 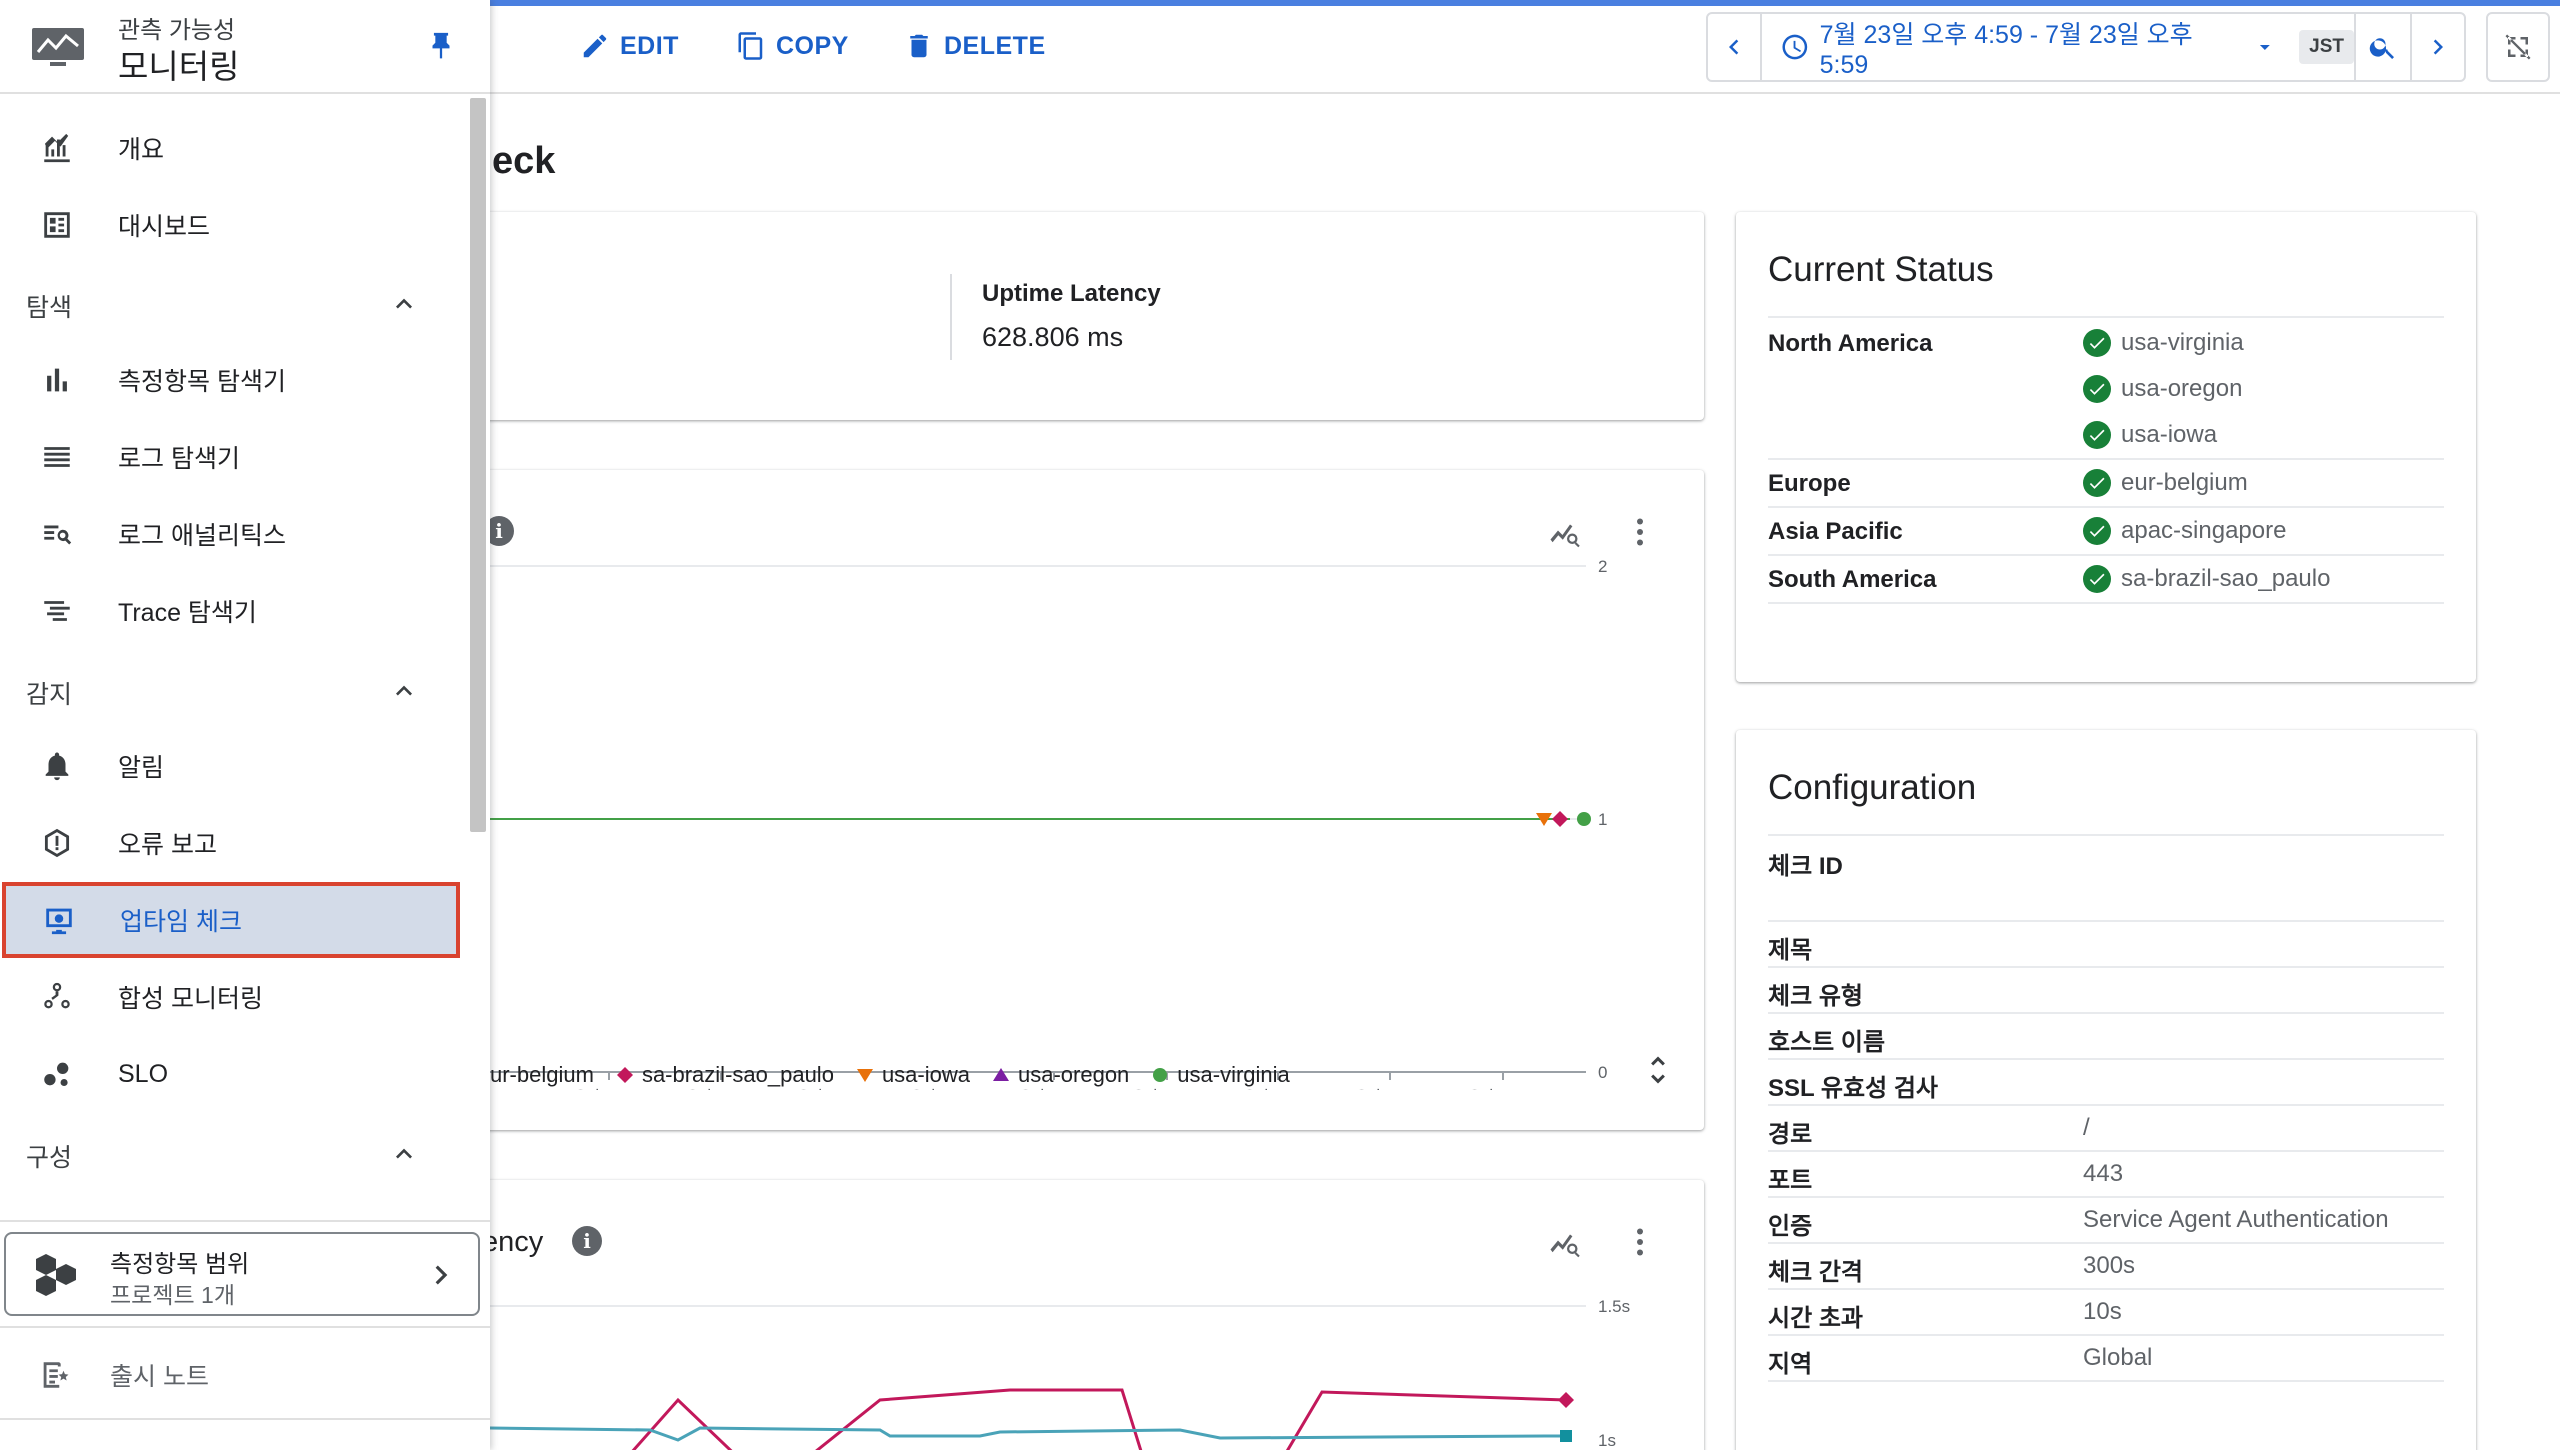 I want to click on chevron-left-icon, so click(x=1734, y=47).